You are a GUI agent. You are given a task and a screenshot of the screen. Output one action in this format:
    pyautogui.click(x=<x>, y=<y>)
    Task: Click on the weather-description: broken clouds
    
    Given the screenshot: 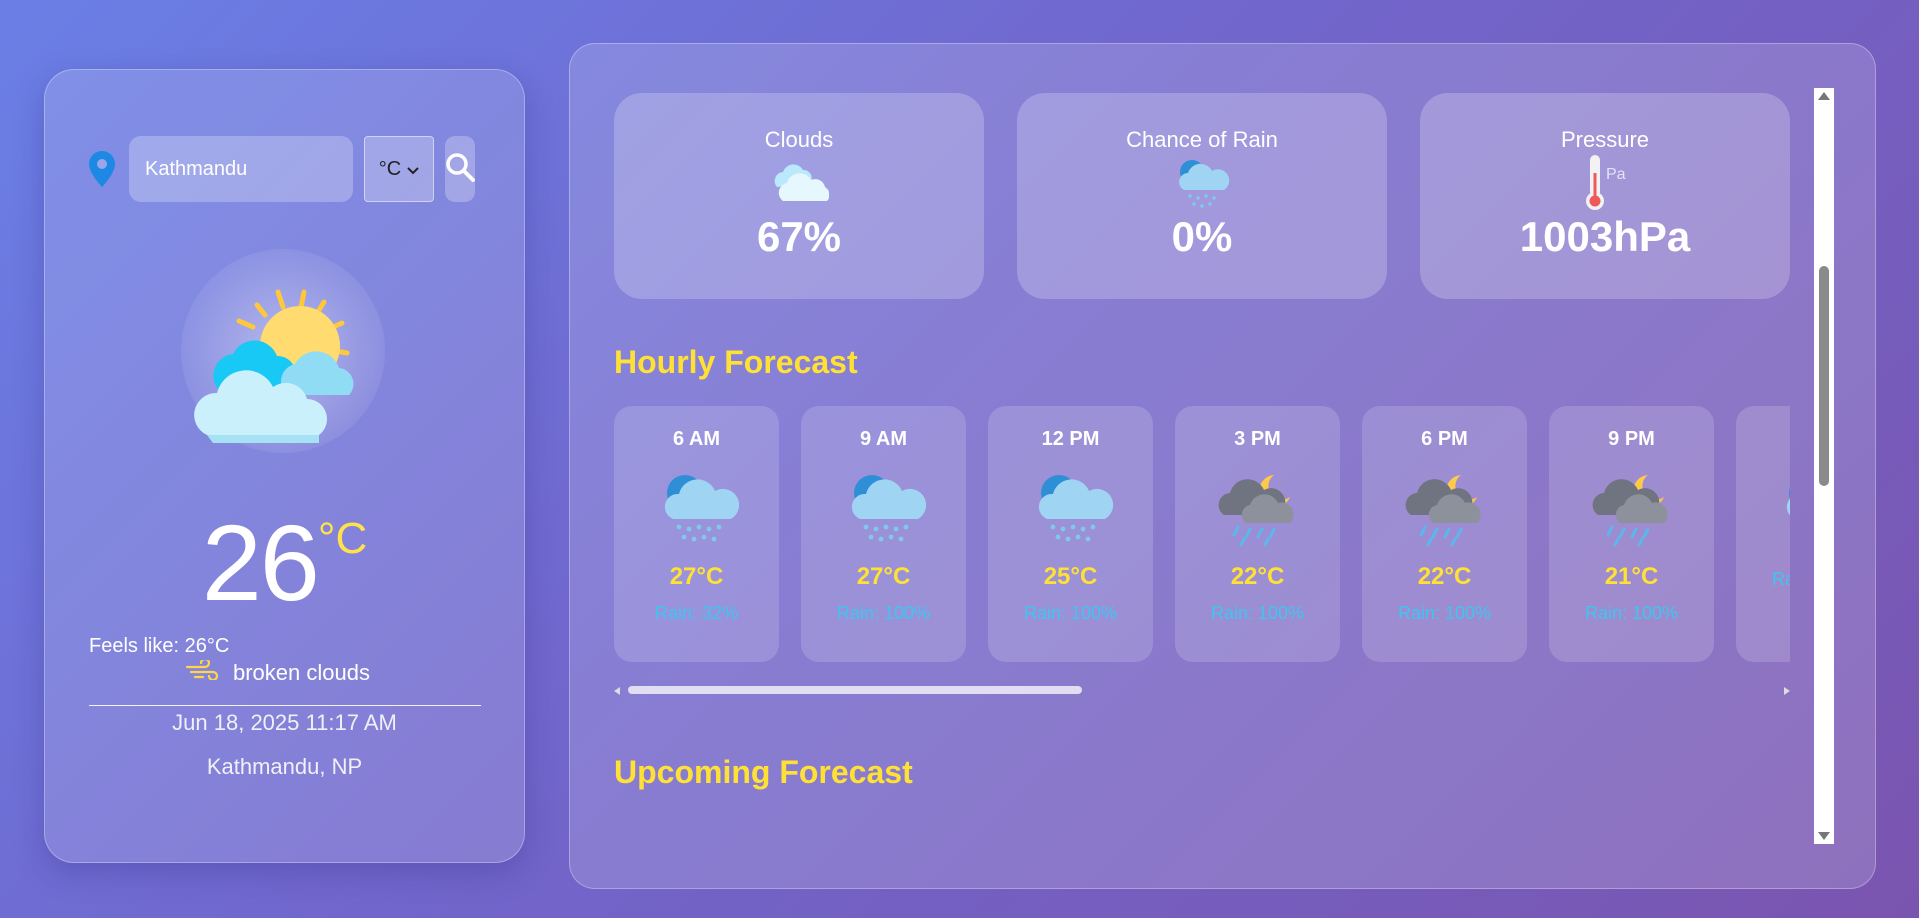 What is the action you would take?
    pyautogui.click(x=277, y=671)
    